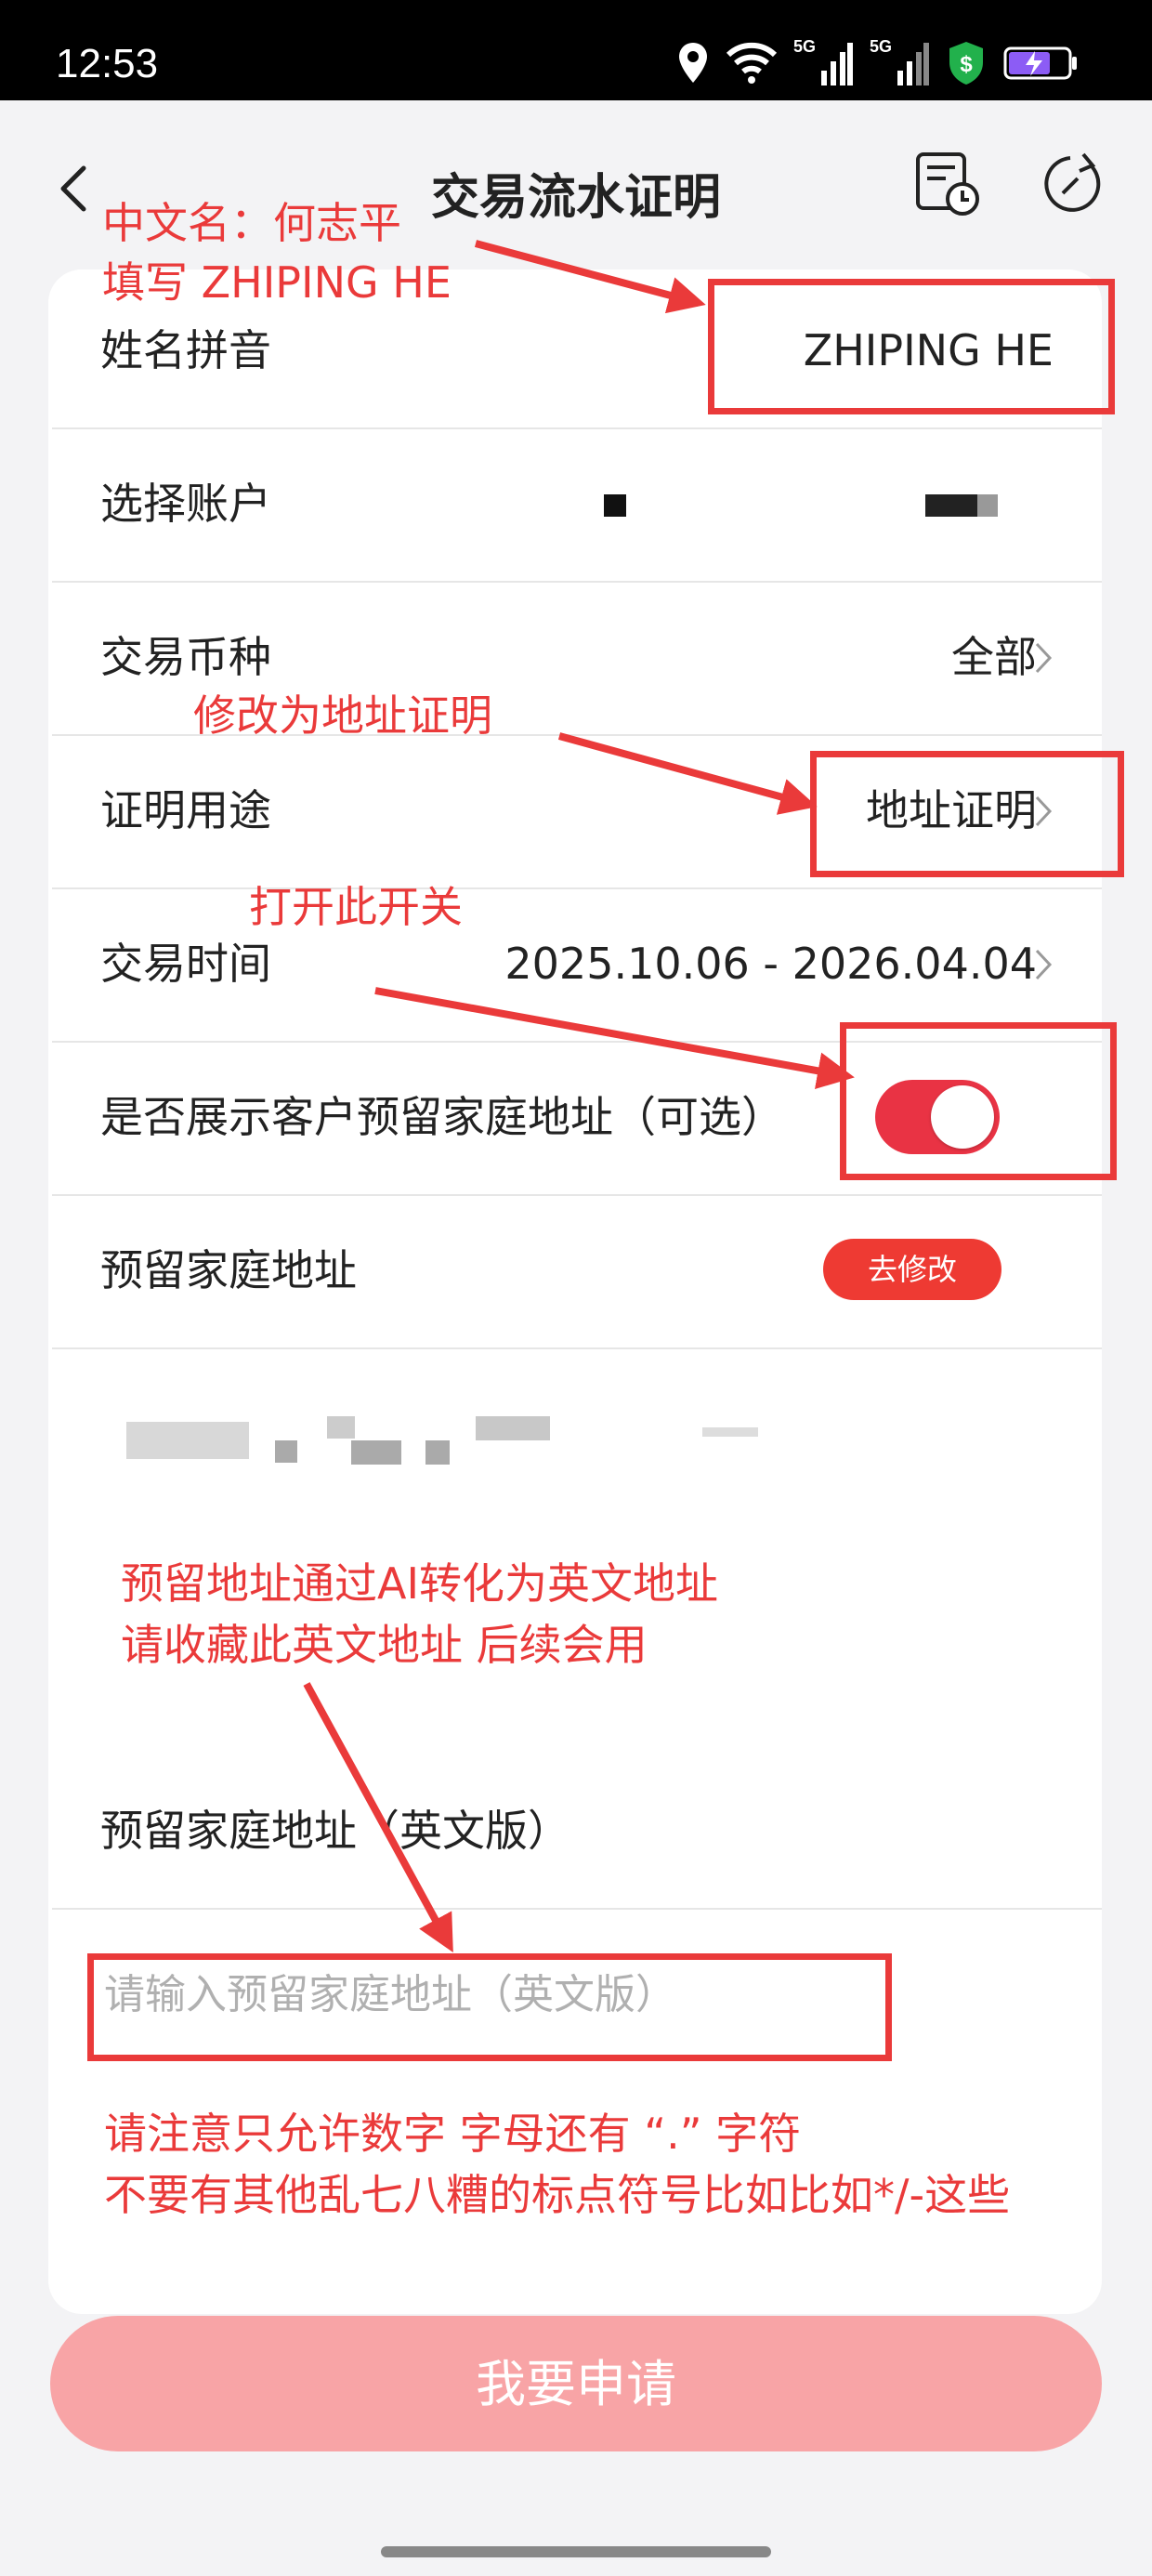 This screenshot has height=2576, width=1152. What do you see at coordinates (693, 63) in the screenshot?
I see `location-icon` at bounding box center [693, 63].